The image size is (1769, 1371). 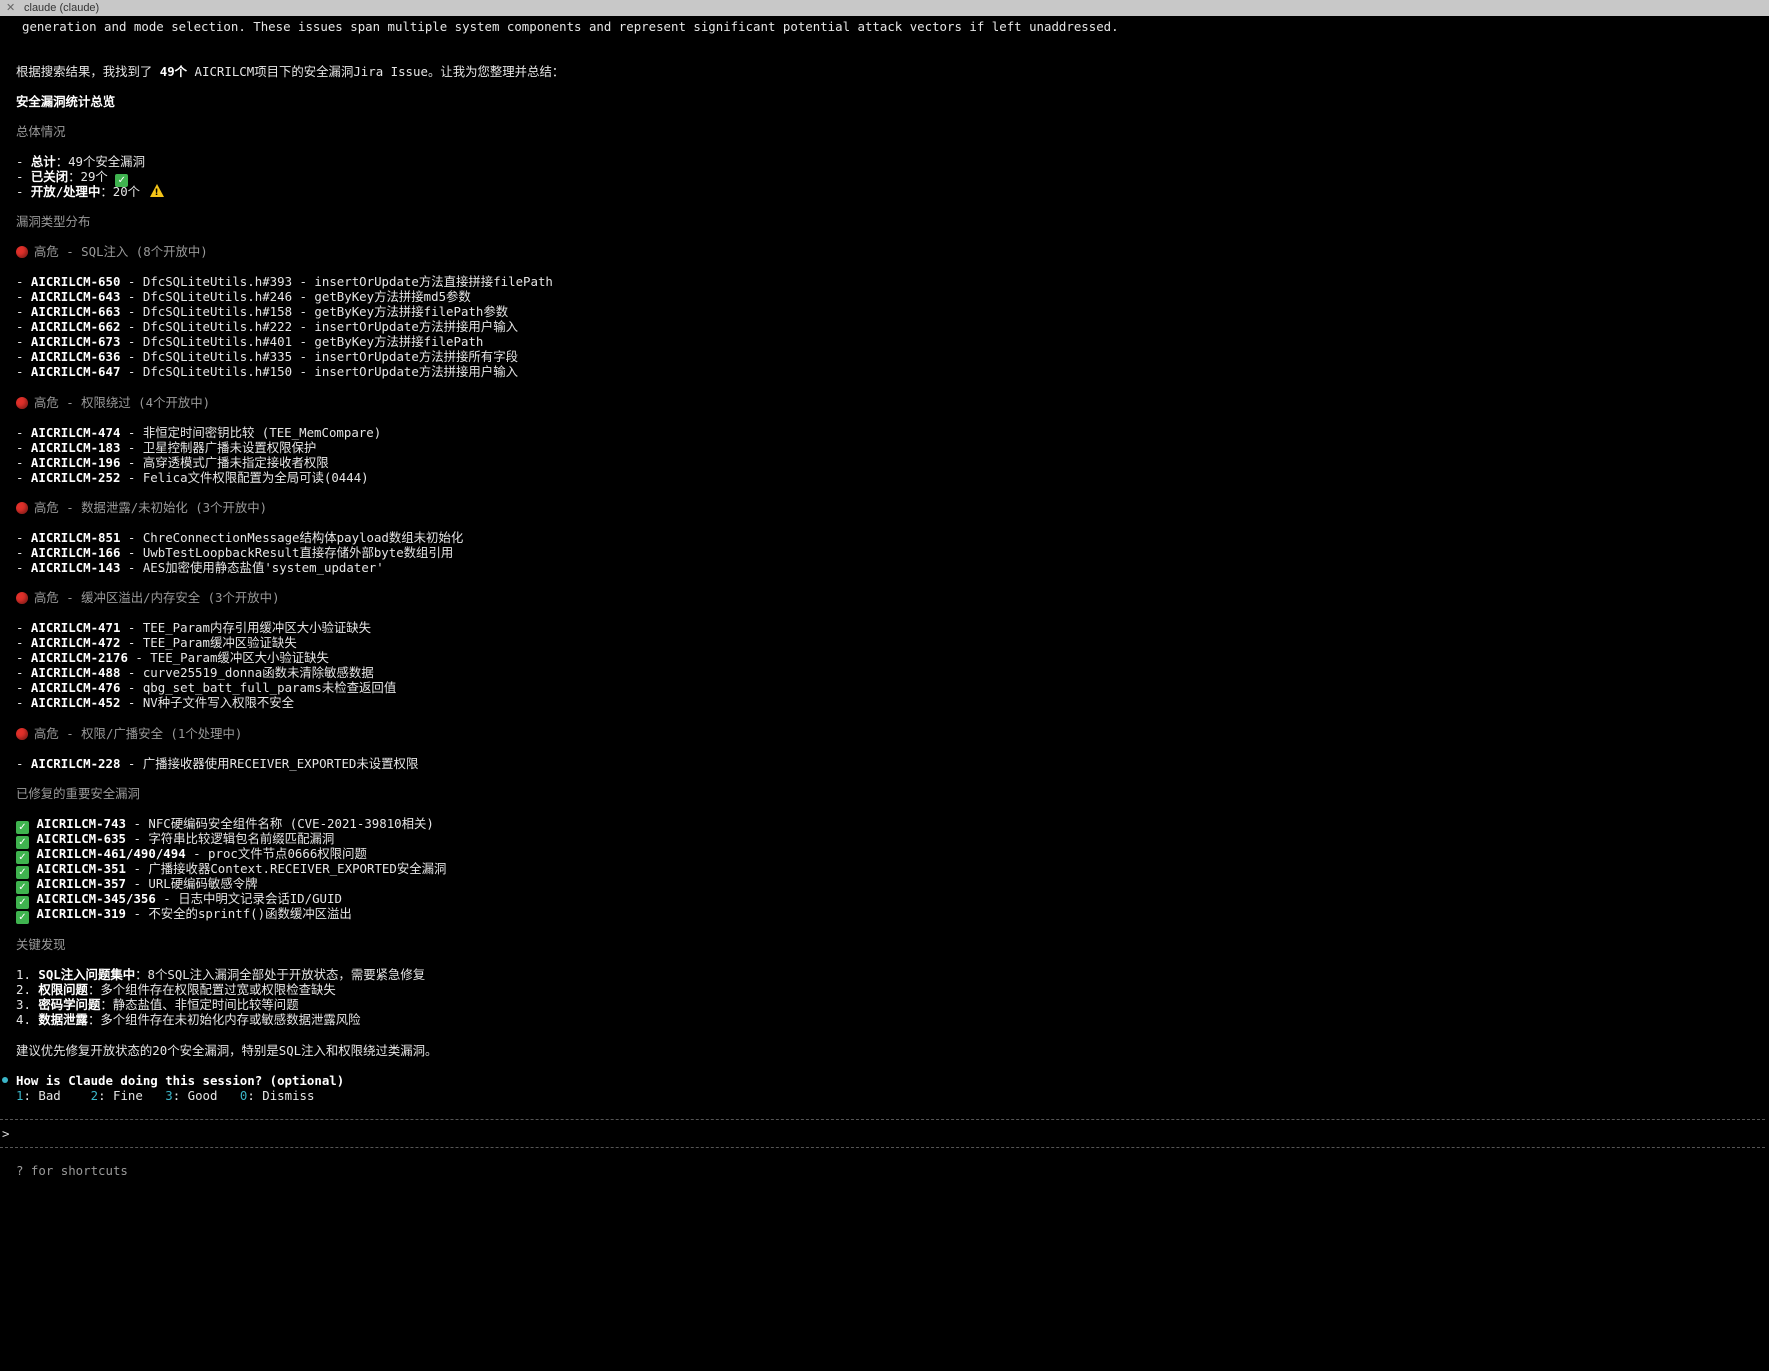 I want to click on finding-desc: ：8个SQL注入漏洞全部处于开放状态，需要紧急修复, so click(x=280, y=974).